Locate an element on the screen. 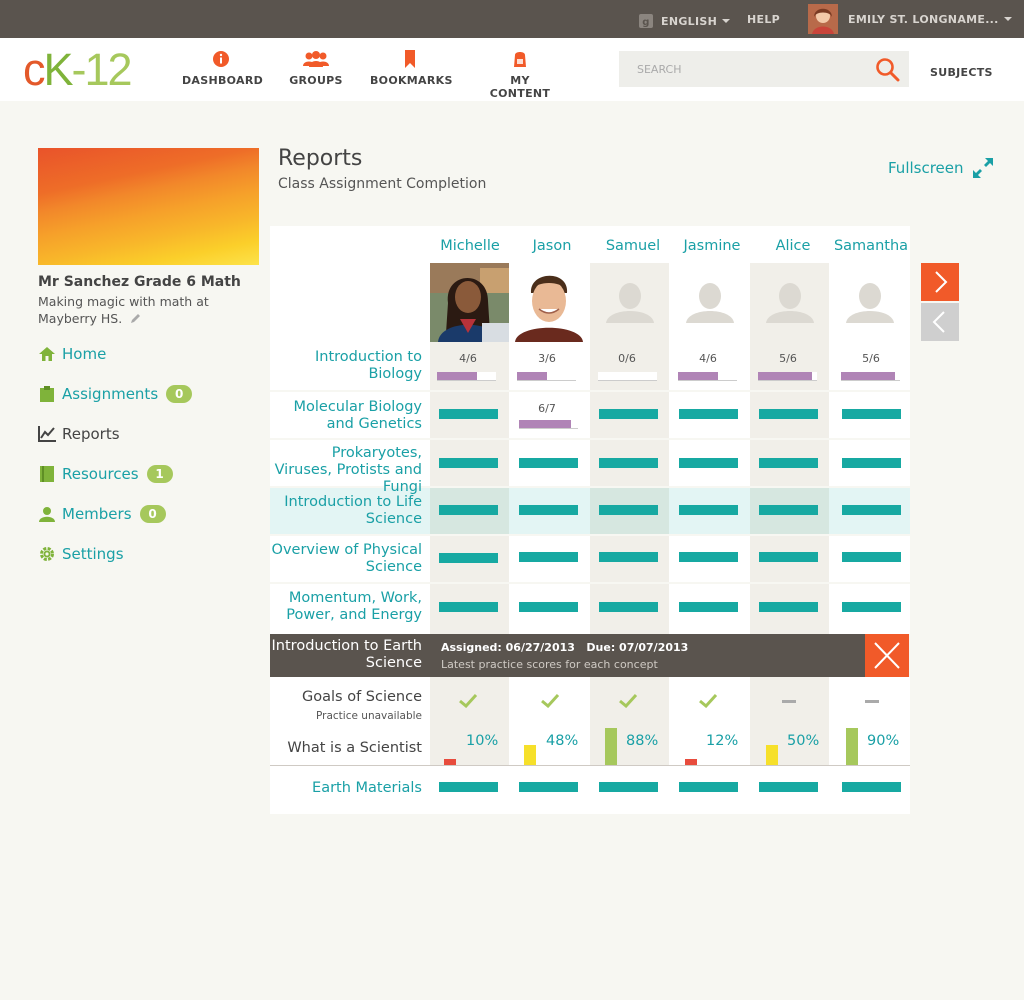  close-button is located at coordinates (887, 655).